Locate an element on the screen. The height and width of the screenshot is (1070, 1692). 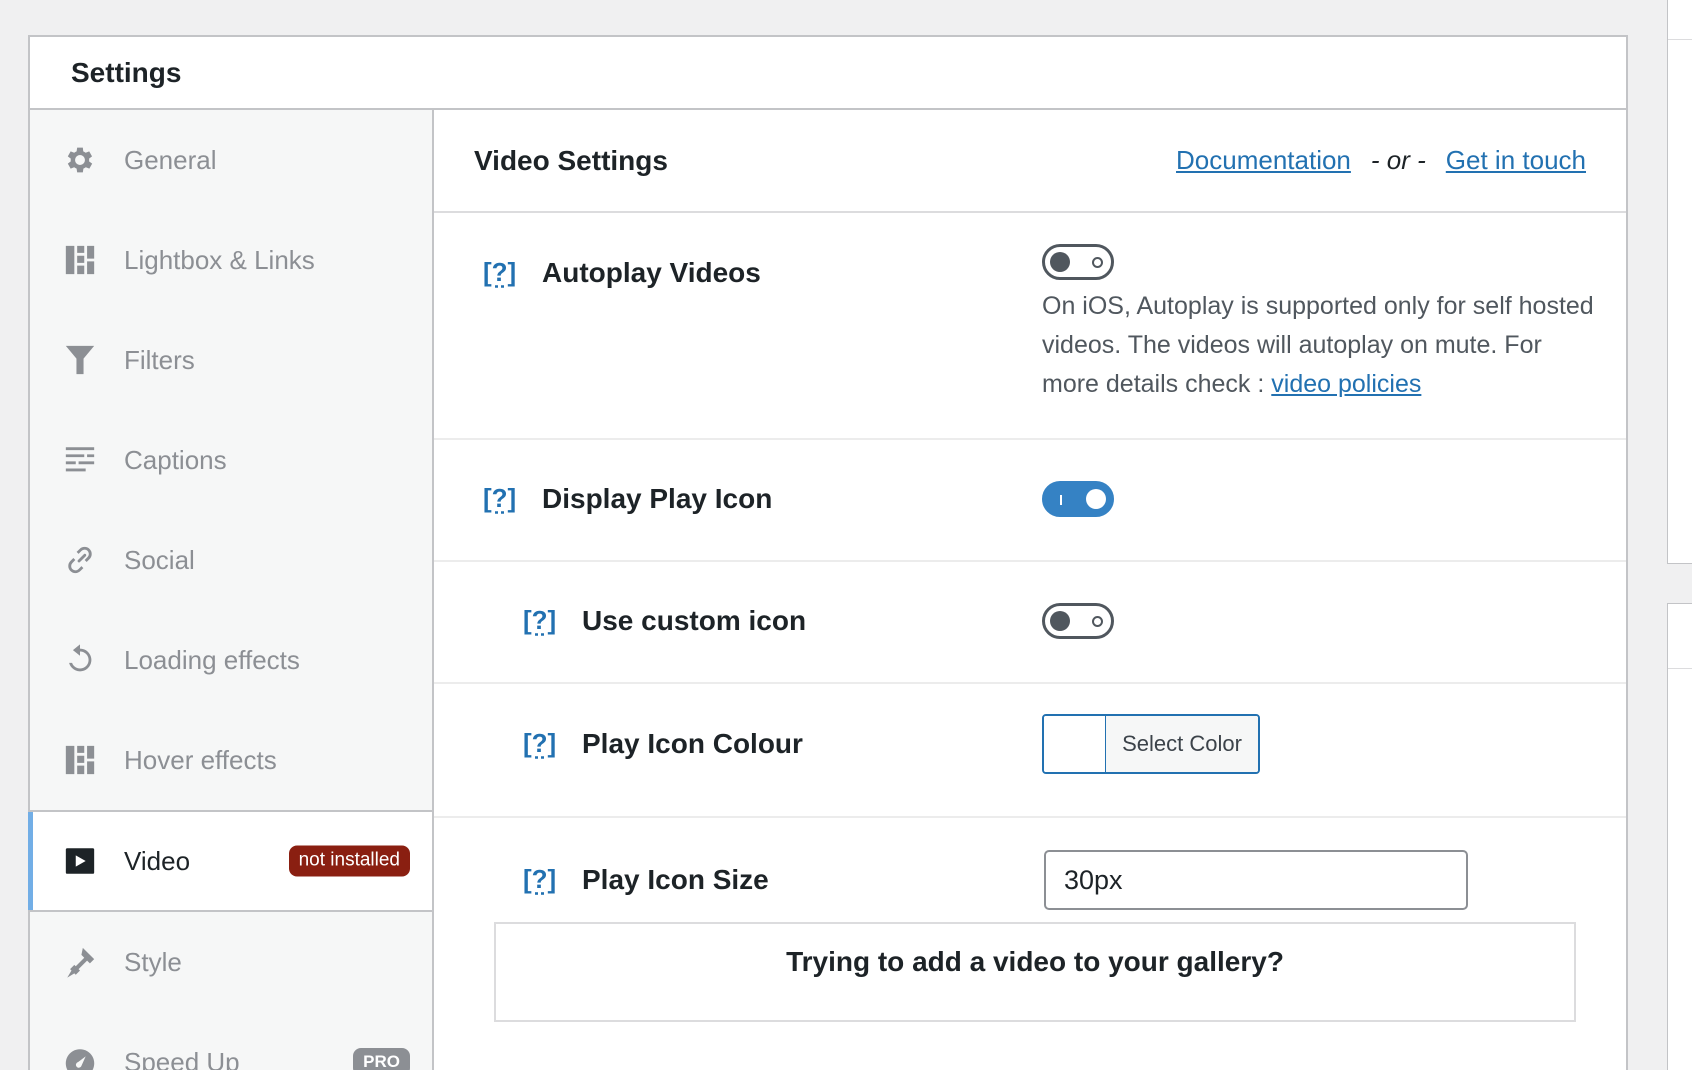
play-icon-size-input is located at coordinates (1256, 880).